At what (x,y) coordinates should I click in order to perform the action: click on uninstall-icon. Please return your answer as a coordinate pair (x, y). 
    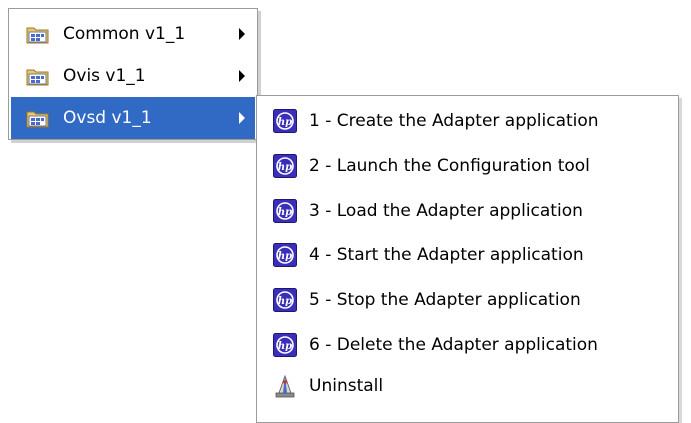
    Looking at the image, I should click on (285, 386).